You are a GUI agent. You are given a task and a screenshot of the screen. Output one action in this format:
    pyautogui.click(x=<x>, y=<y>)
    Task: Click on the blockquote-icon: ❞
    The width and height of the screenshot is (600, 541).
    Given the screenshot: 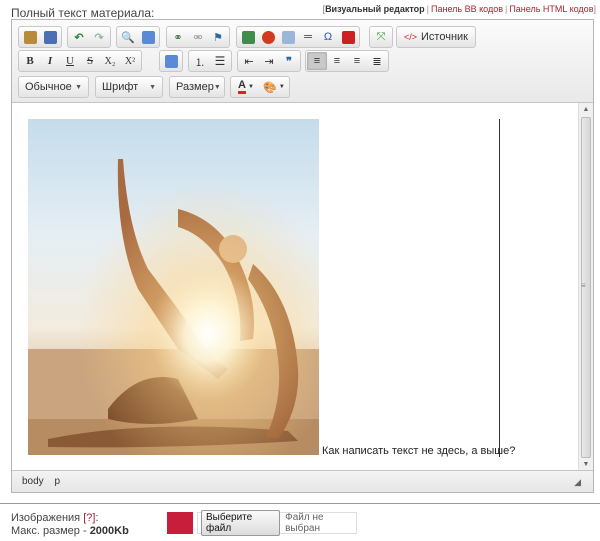 What is the action you would take?
    pyautogui.click(x=289, y=61)
    